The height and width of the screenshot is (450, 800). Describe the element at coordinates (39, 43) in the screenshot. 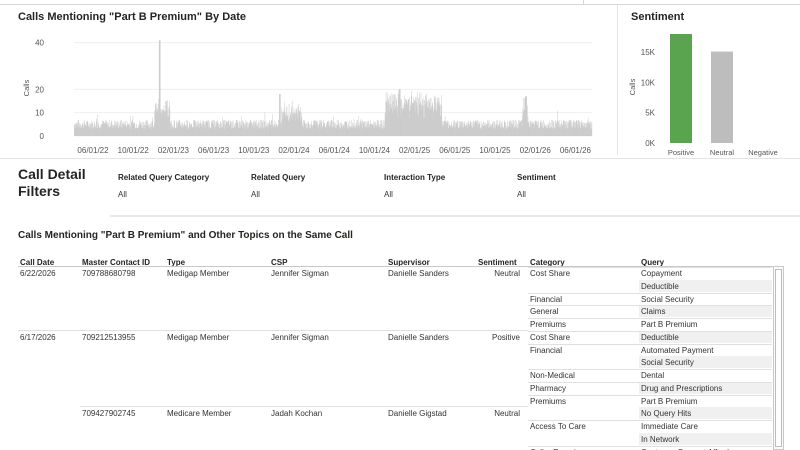

I see `y-tick-label: 40` at that location.